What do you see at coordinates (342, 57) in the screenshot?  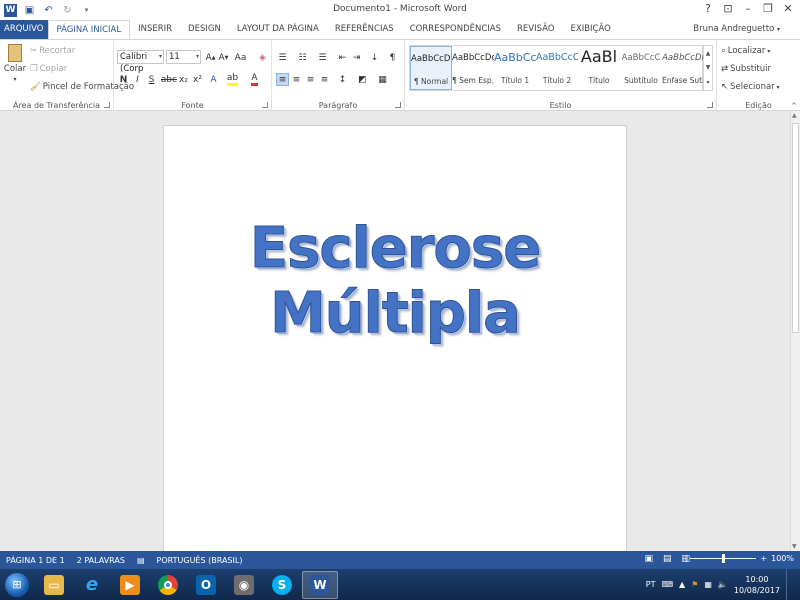 I see `decrease-indent-icon: ⇤` at bounding box center [342, 57].